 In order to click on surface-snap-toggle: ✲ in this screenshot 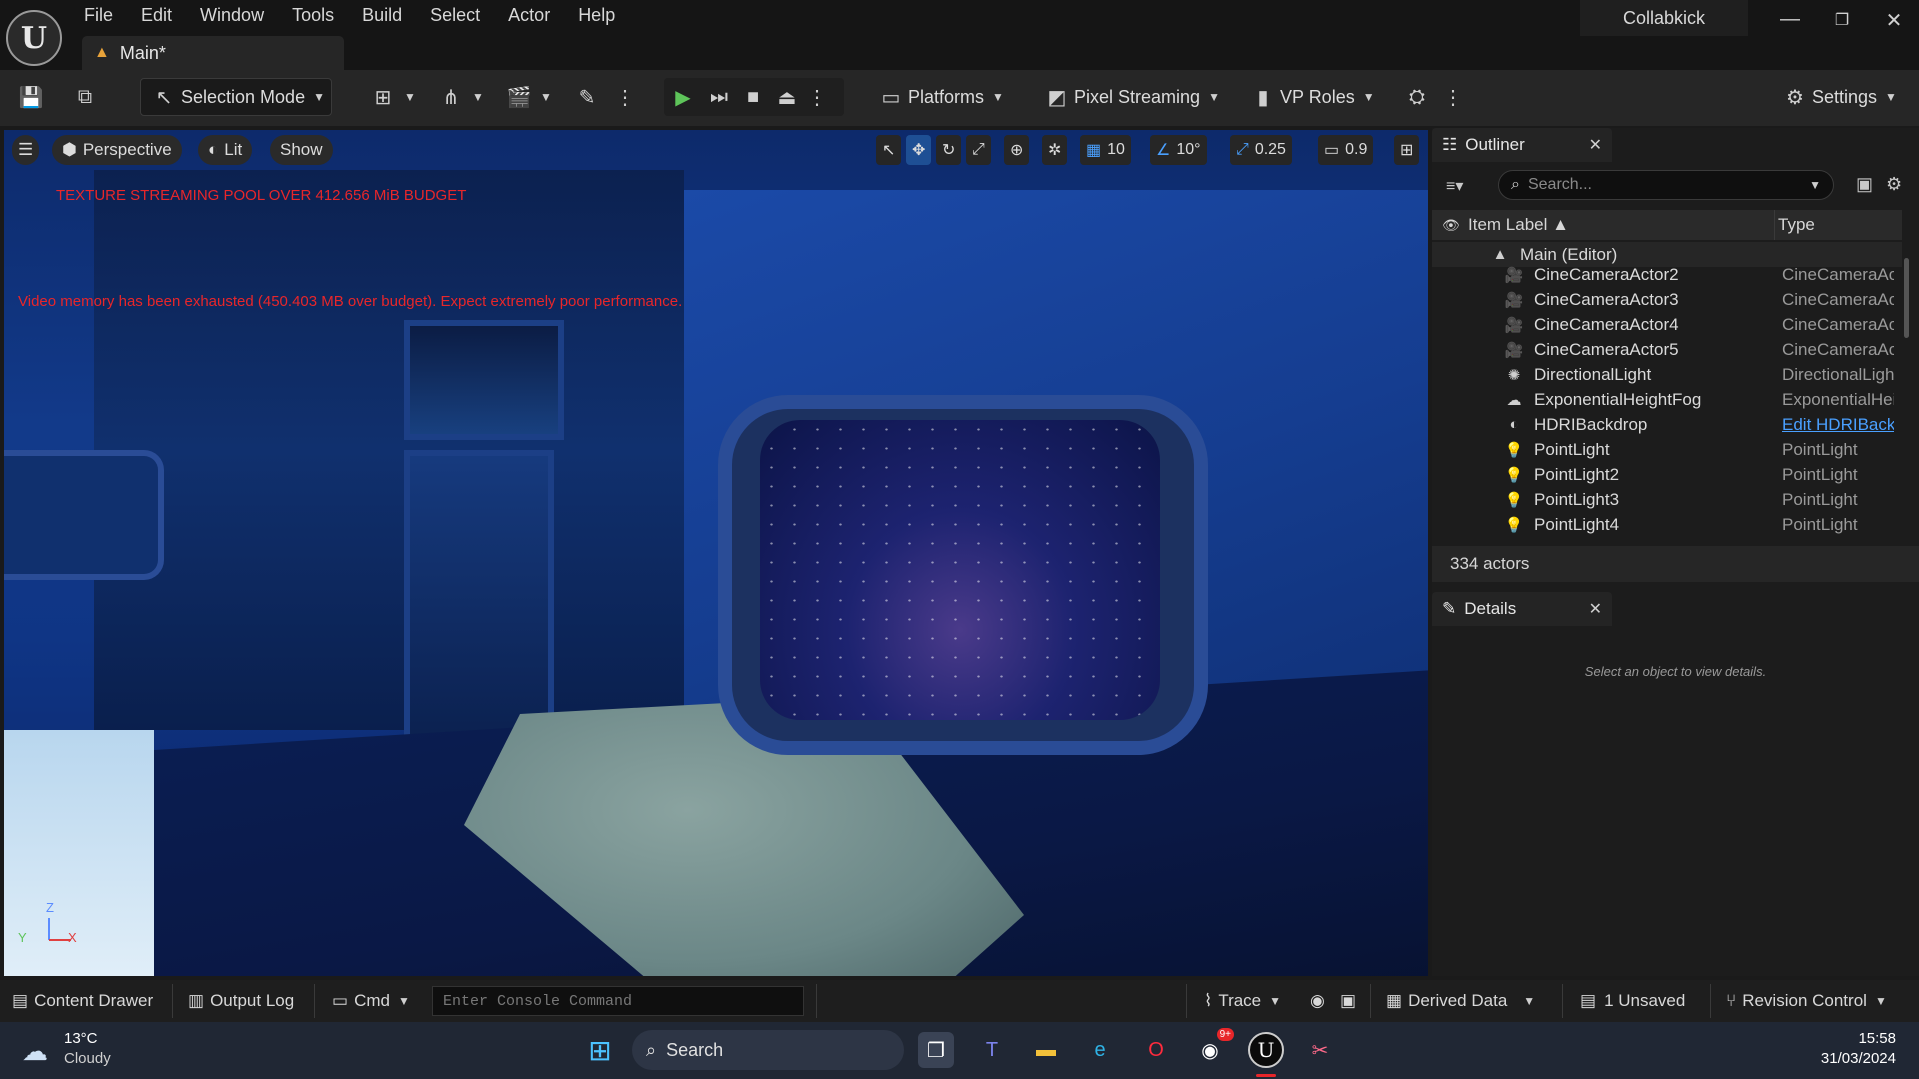, I will do `click(1055, 150)`.